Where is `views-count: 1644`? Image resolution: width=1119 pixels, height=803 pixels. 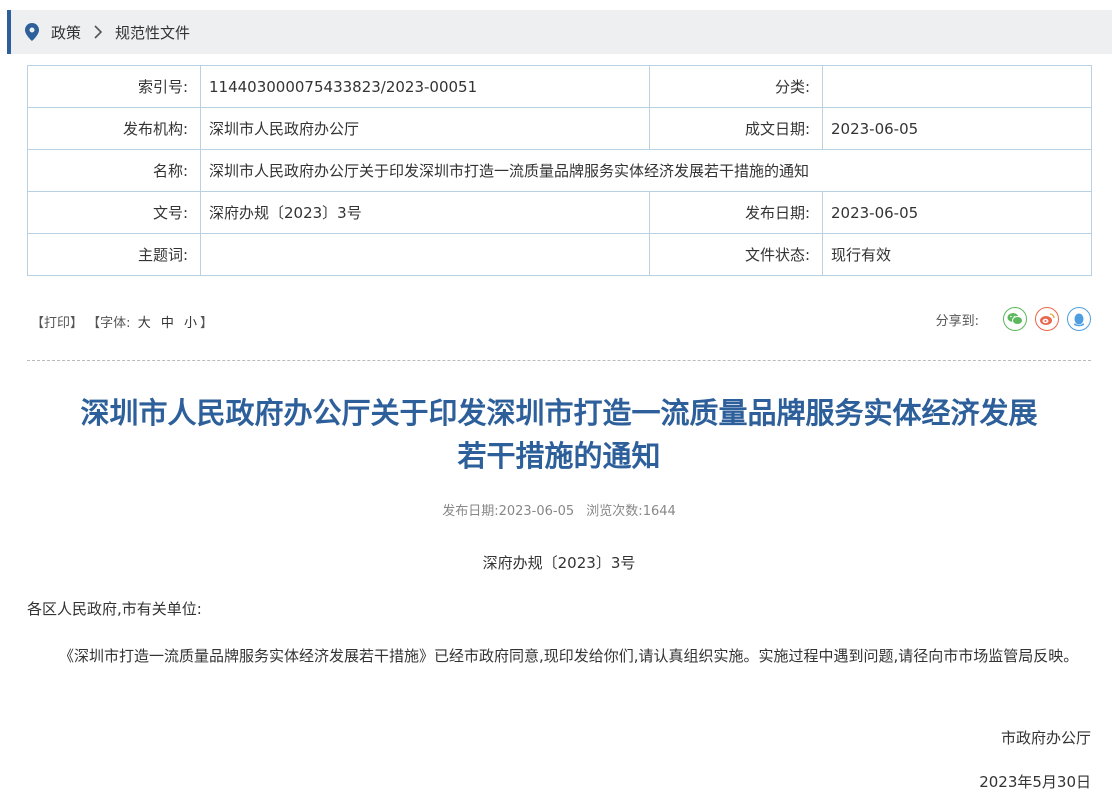 views-count: 1644 is located at coordinates (659, 511).